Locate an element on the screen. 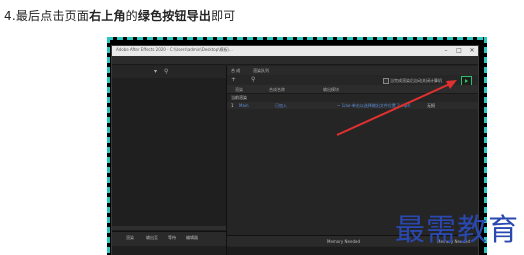 The width and height of the screenshot is (524, 255). render-queue-toolbar: + ⚲ 当完成渲染后自动关闭计算机 is located at coordinates (352, 80).